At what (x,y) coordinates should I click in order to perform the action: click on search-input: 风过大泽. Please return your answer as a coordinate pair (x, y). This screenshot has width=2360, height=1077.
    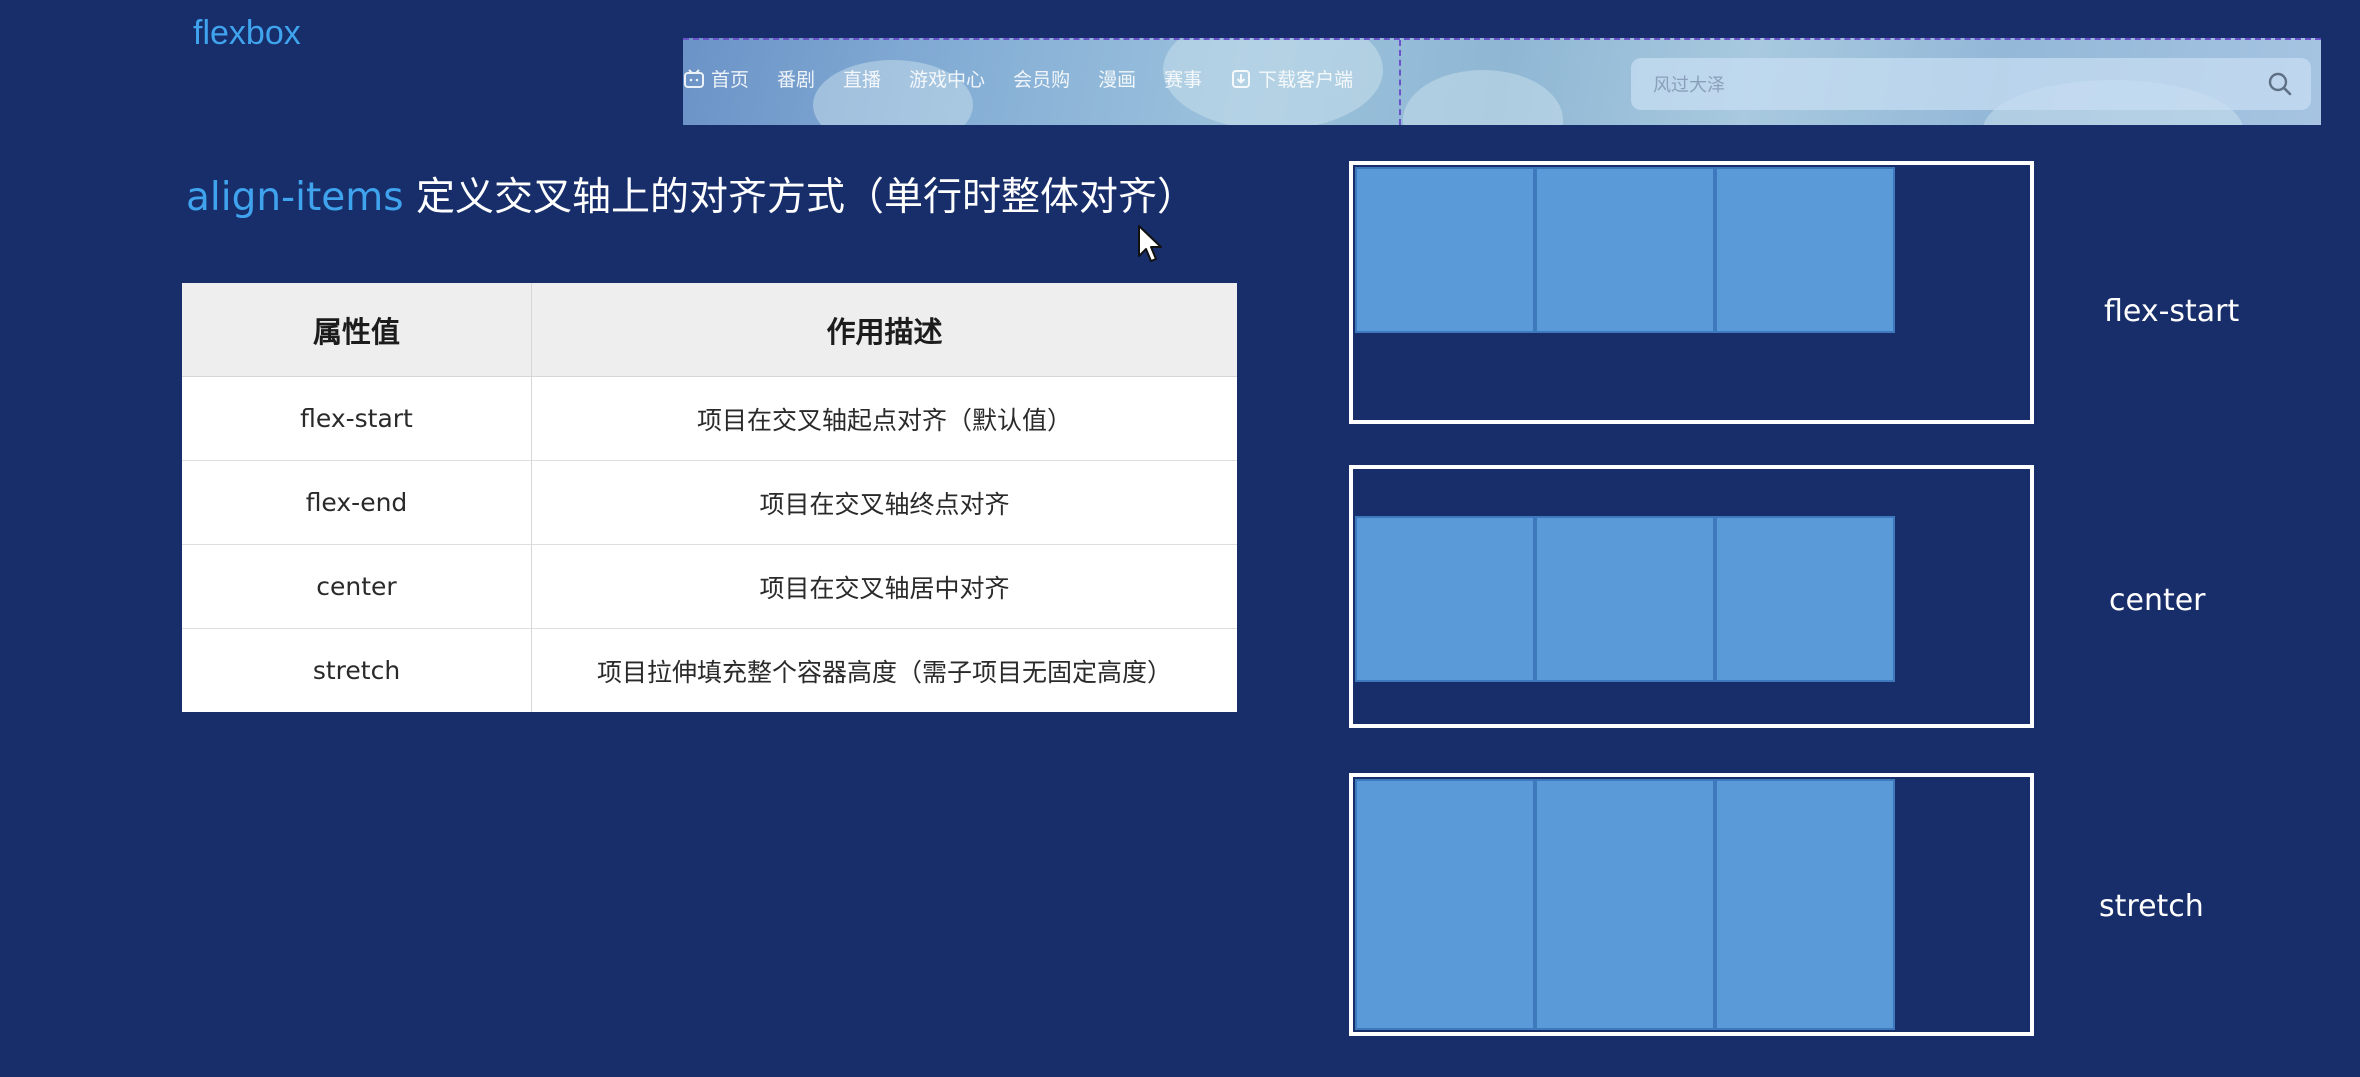
    Looking at the image, I should click on (1971, 84).